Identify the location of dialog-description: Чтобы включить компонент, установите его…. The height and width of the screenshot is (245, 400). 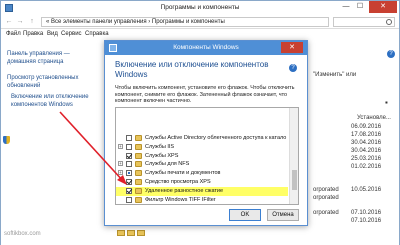
(205, 94).